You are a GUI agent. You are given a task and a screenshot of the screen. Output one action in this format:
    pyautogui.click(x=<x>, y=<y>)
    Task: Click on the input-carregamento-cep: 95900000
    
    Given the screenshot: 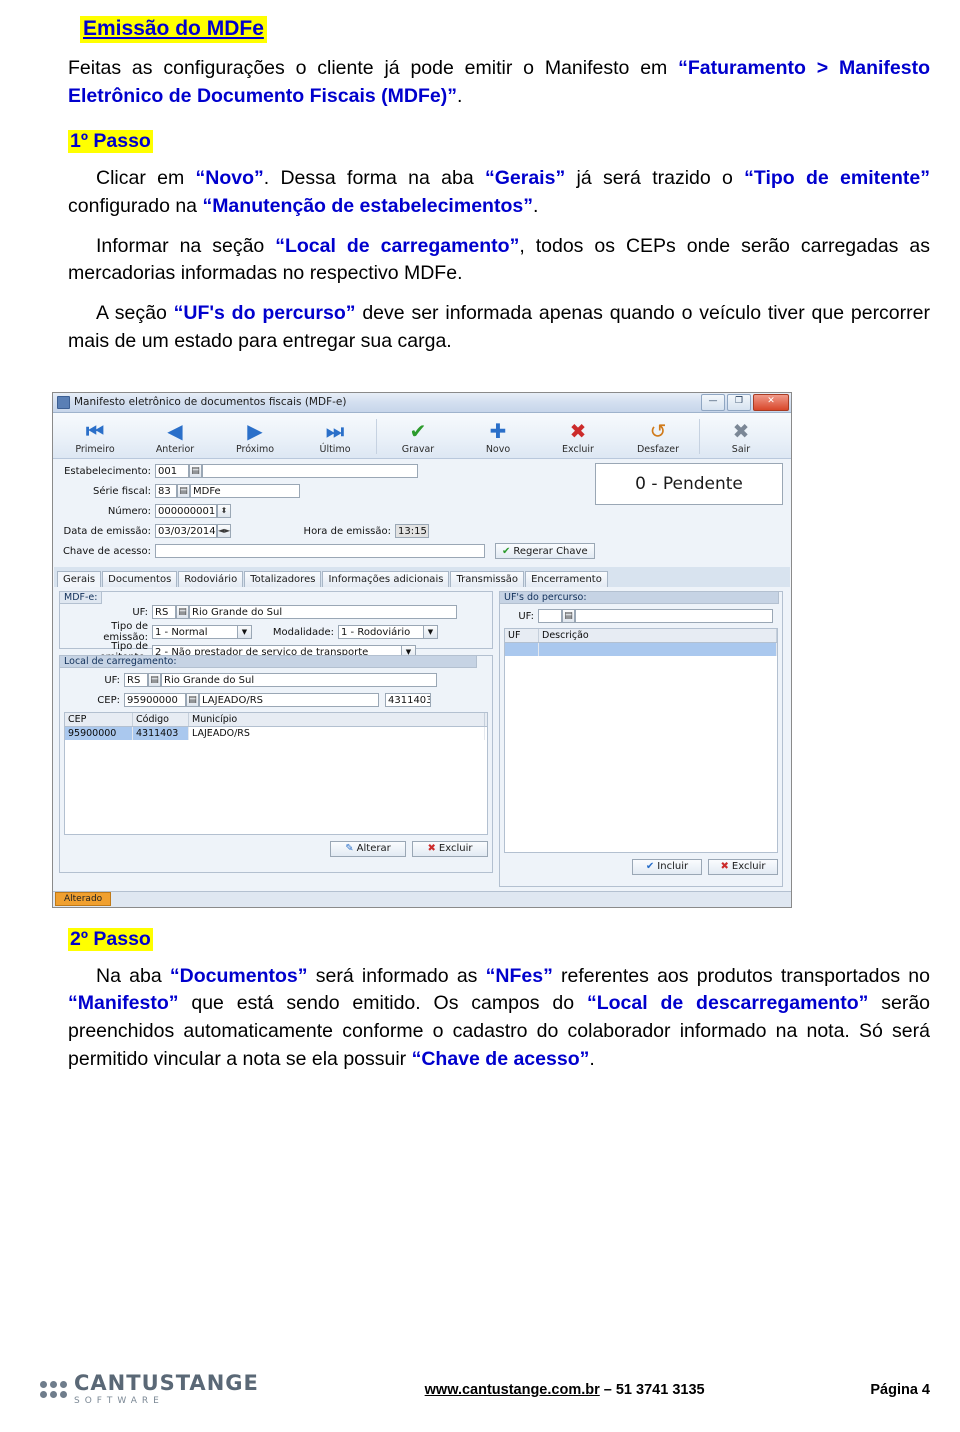 What is the action you would take?
    pyautogui.click(x=155, y=700)
    